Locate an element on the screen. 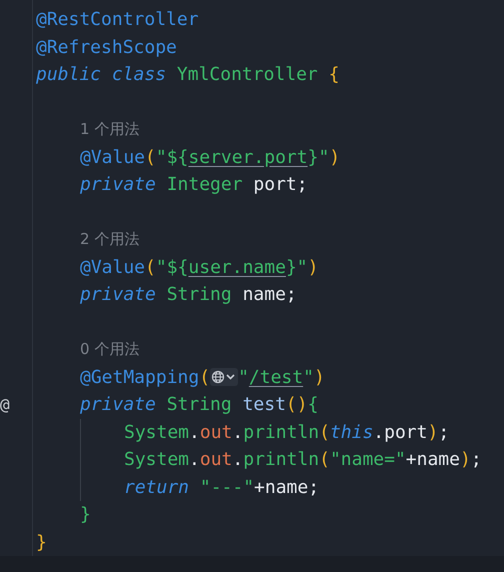 This screenshot has width=504, height=572. code-text: return "---"+name; is located at coordinates (222, 487).